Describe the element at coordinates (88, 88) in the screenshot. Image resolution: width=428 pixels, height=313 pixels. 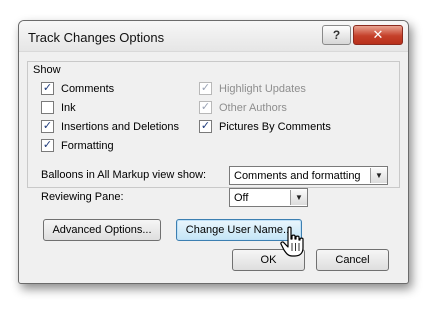
I see `checkbox-comments-label: Comments` at that location.